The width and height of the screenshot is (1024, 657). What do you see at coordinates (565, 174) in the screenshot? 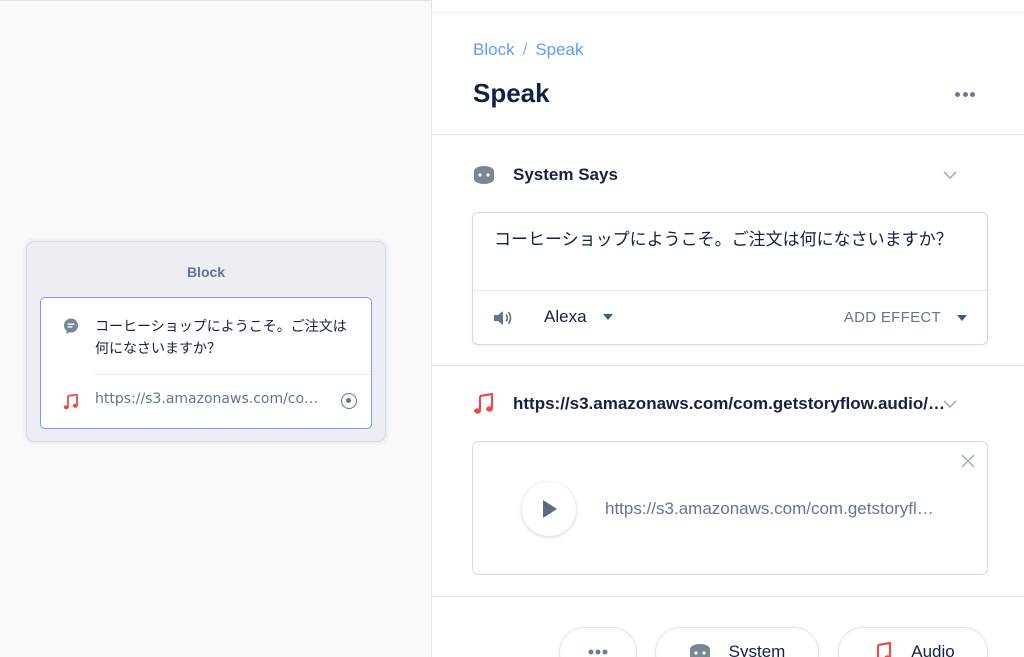
I see `system-says-title: System Says` at bounding box center [565, 174].